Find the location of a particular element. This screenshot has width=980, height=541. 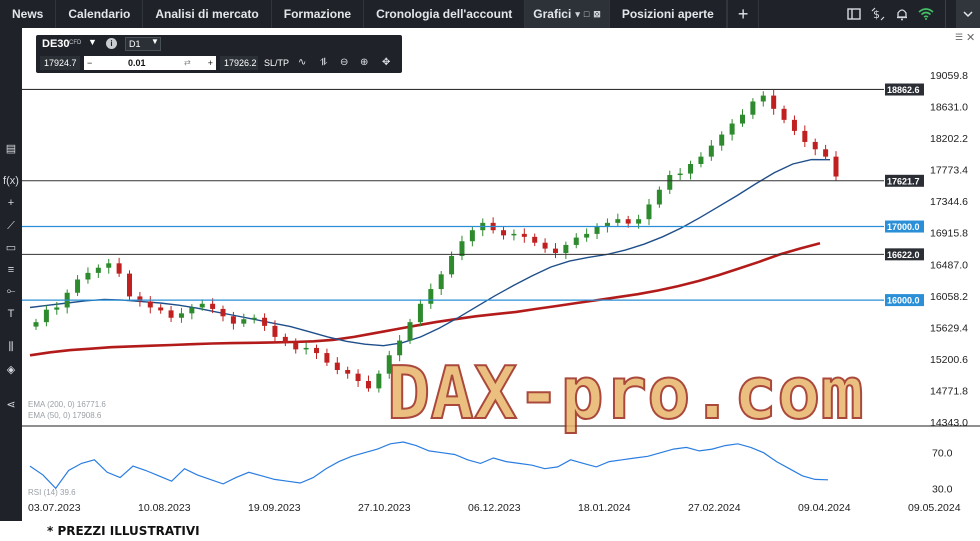

chart-menu-icon: ☰ is located at coordinates (959, 37).